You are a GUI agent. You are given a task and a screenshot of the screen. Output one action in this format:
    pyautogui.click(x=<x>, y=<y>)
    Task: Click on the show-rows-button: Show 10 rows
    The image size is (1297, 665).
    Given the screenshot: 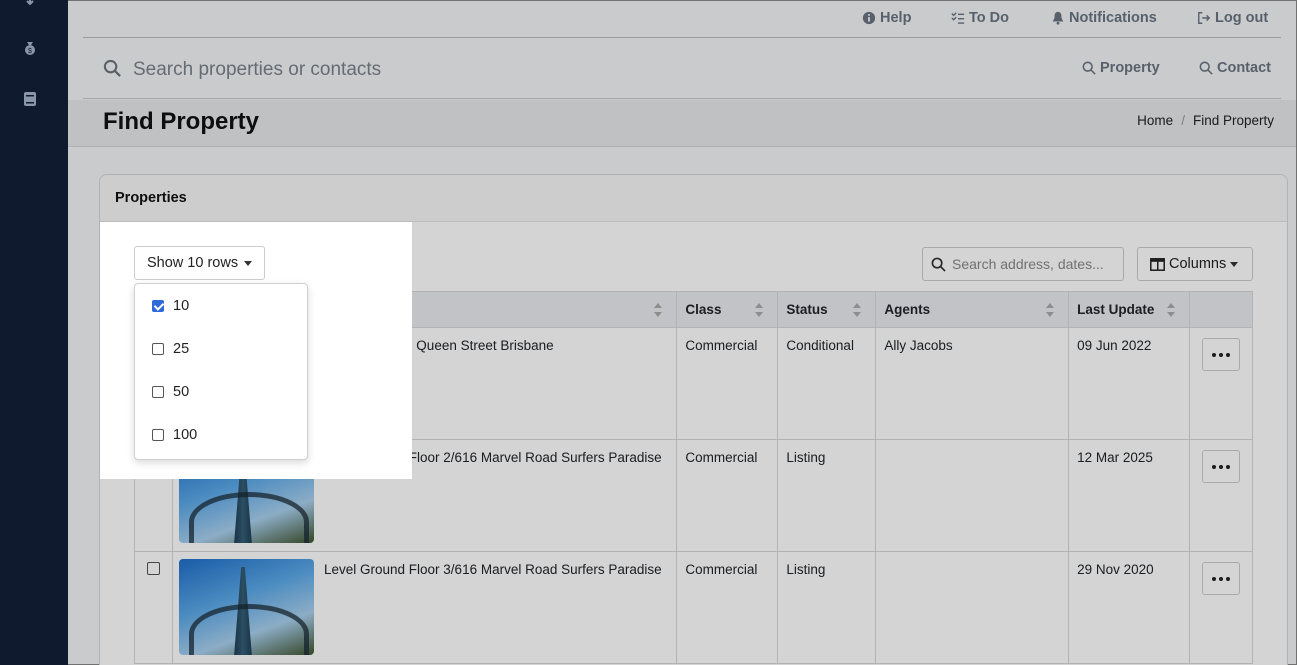 What is the action you would take?
    pyautogui.click(x=199, y=263)
    